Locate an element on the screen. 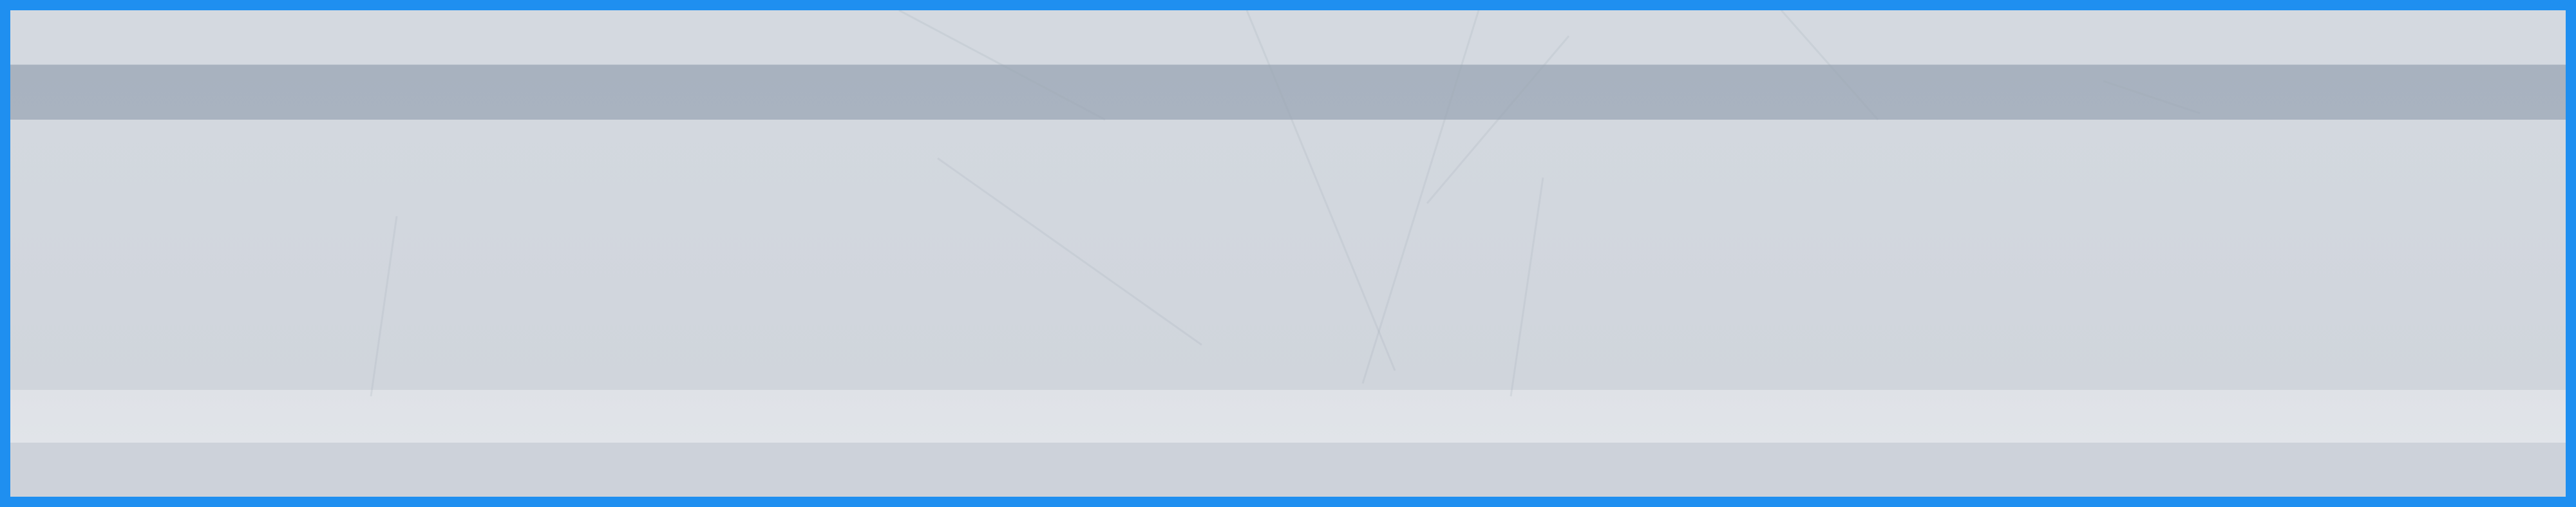  status-strip is located at coordinates (1288, 416).